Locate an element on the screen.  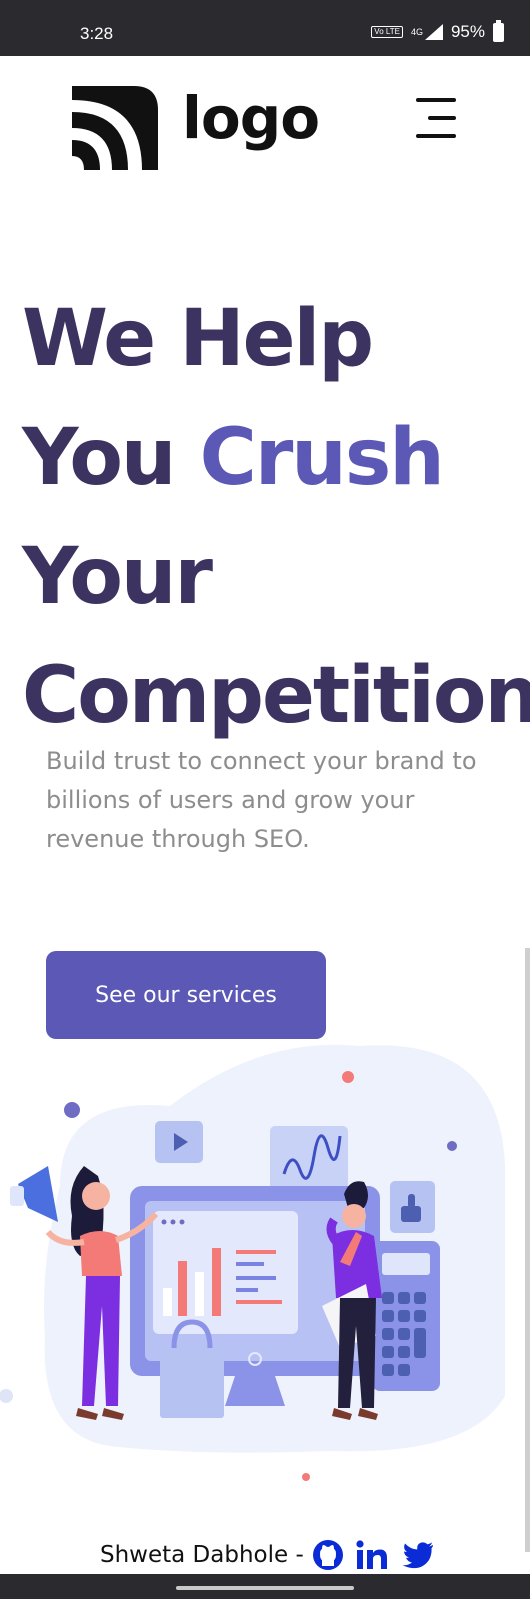
headline-line-2: You is located at coordinates (111, 458).